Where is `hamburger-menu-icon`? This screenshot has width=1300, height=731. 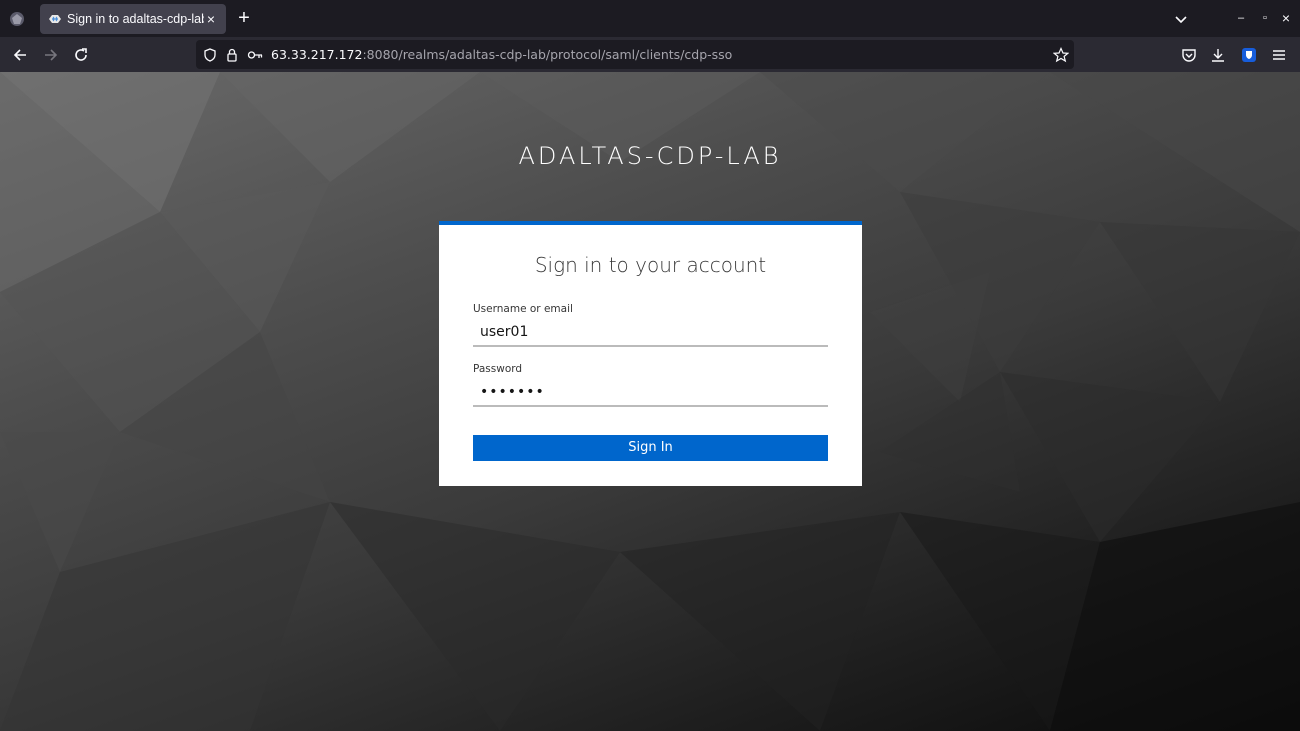 hamburger-menu-icon is located at coordinates (1279, 55).